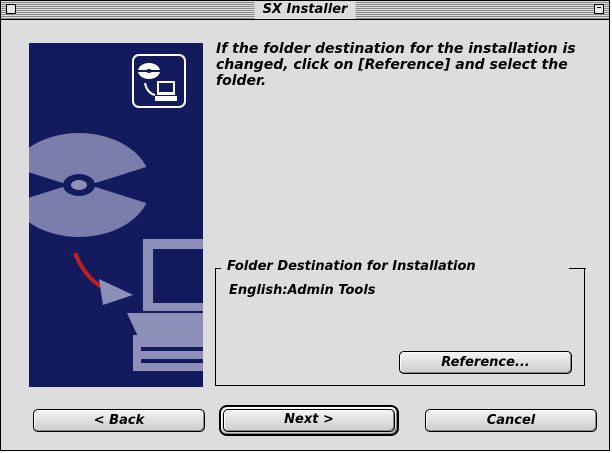  What do you see at coordinates (599, 9) in the screenshot?
I see `zoom-box-icon` at bounding box center [599, 9].